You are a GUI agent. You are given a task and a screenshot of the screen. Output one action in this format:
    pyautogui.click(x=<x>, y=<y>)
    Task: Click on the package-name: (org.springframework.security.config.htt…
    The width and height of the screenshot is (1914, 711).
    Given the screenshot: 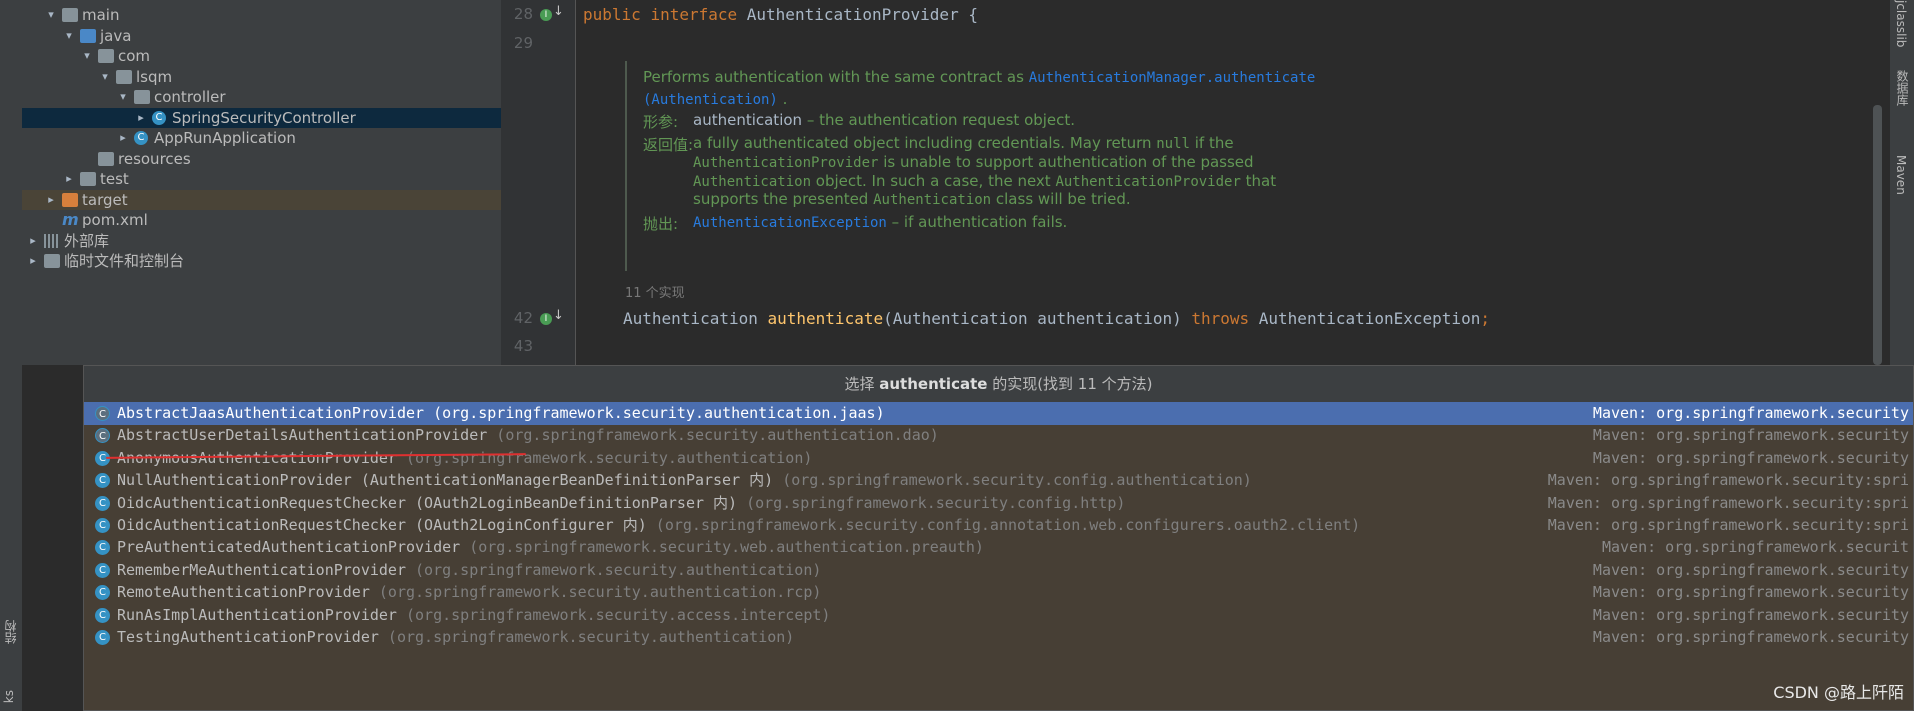 What is the action you would take?
    pyautogui.click(x=931, y=502)
    